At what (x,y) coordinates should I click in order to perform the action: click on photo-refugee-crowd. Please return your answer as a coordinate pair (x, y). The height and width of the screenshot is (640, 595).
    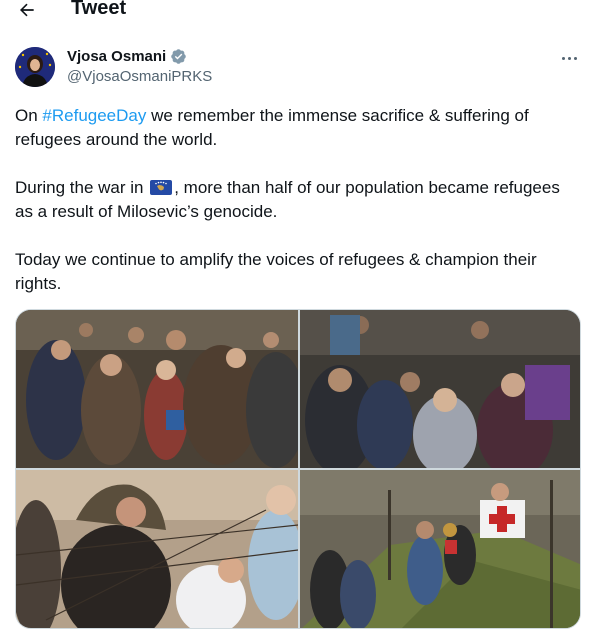
    Looking at the image, I should click on (157, 389).